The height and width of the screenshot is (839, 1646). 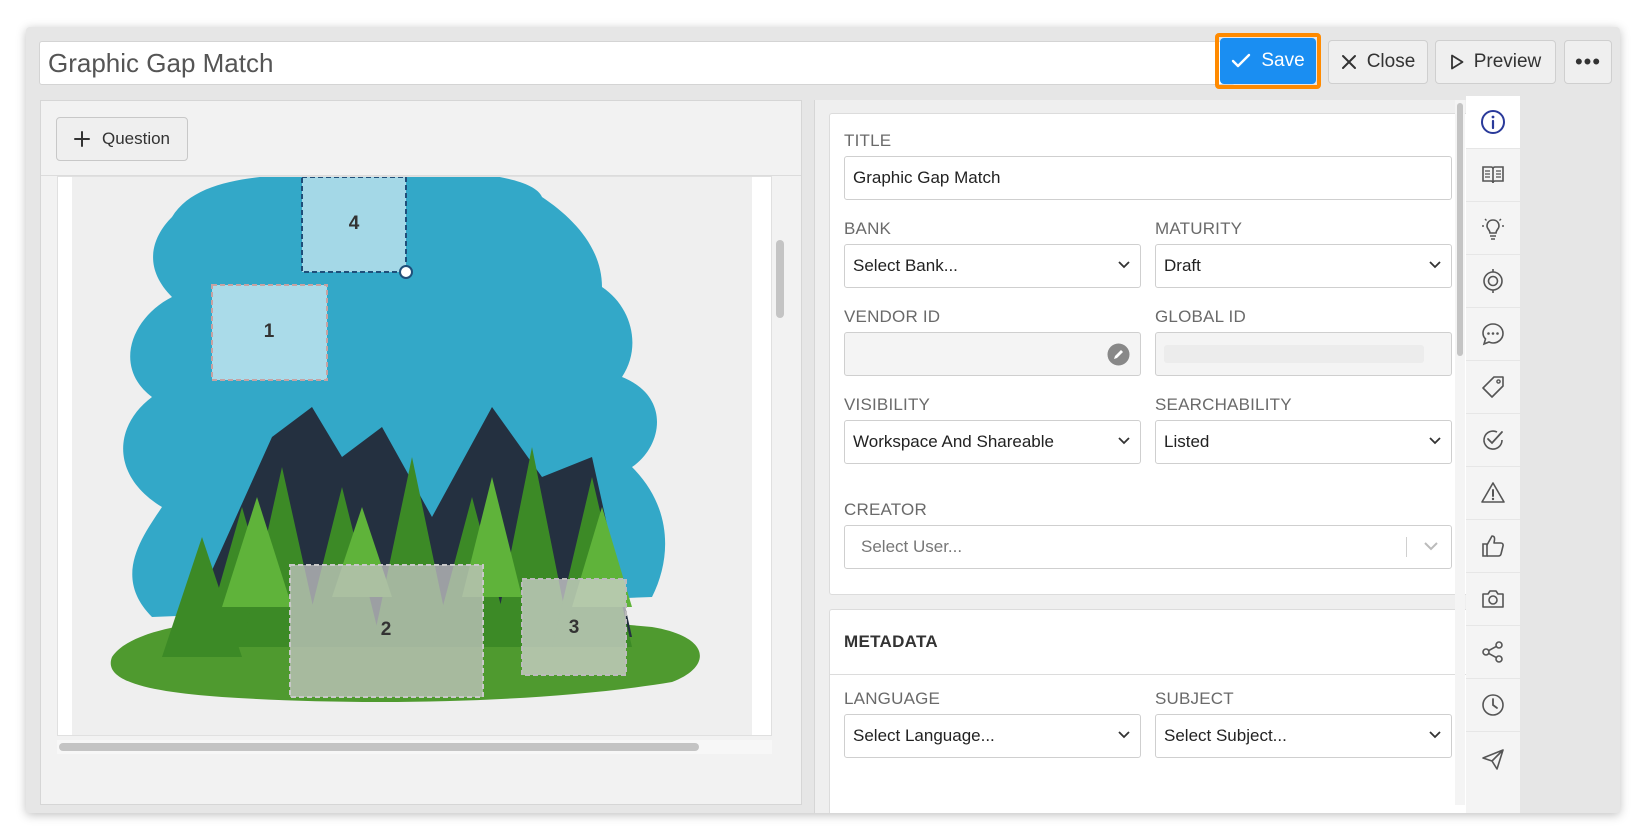 I want to click on properties-scrollbar-thumb, so click(x=1460, y=229).